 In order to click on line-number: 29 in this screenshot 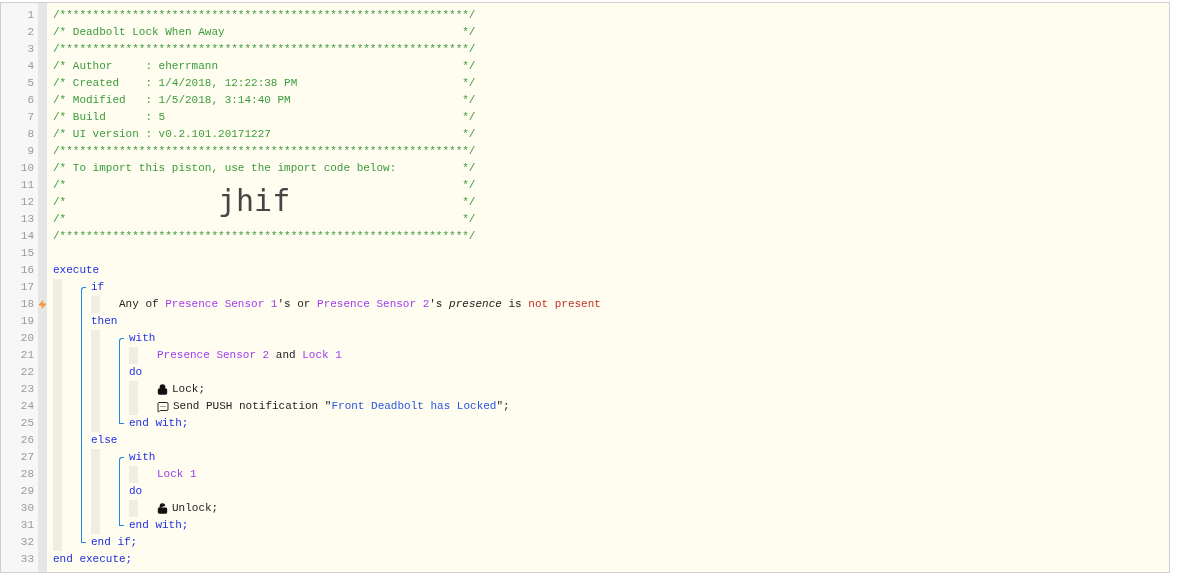, I will do `click(27, 491)`.